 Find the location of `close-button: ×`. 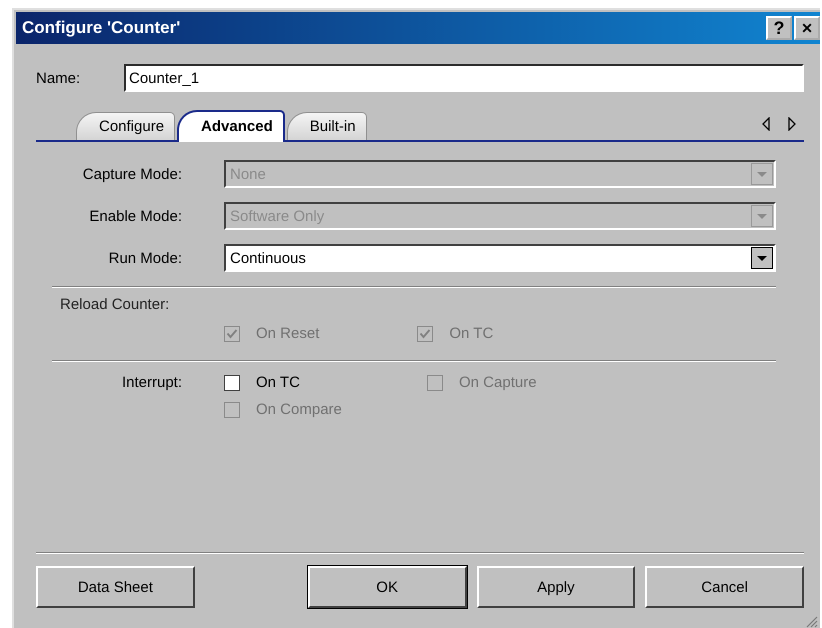

close-button: × is located at coordinates (807, 28).